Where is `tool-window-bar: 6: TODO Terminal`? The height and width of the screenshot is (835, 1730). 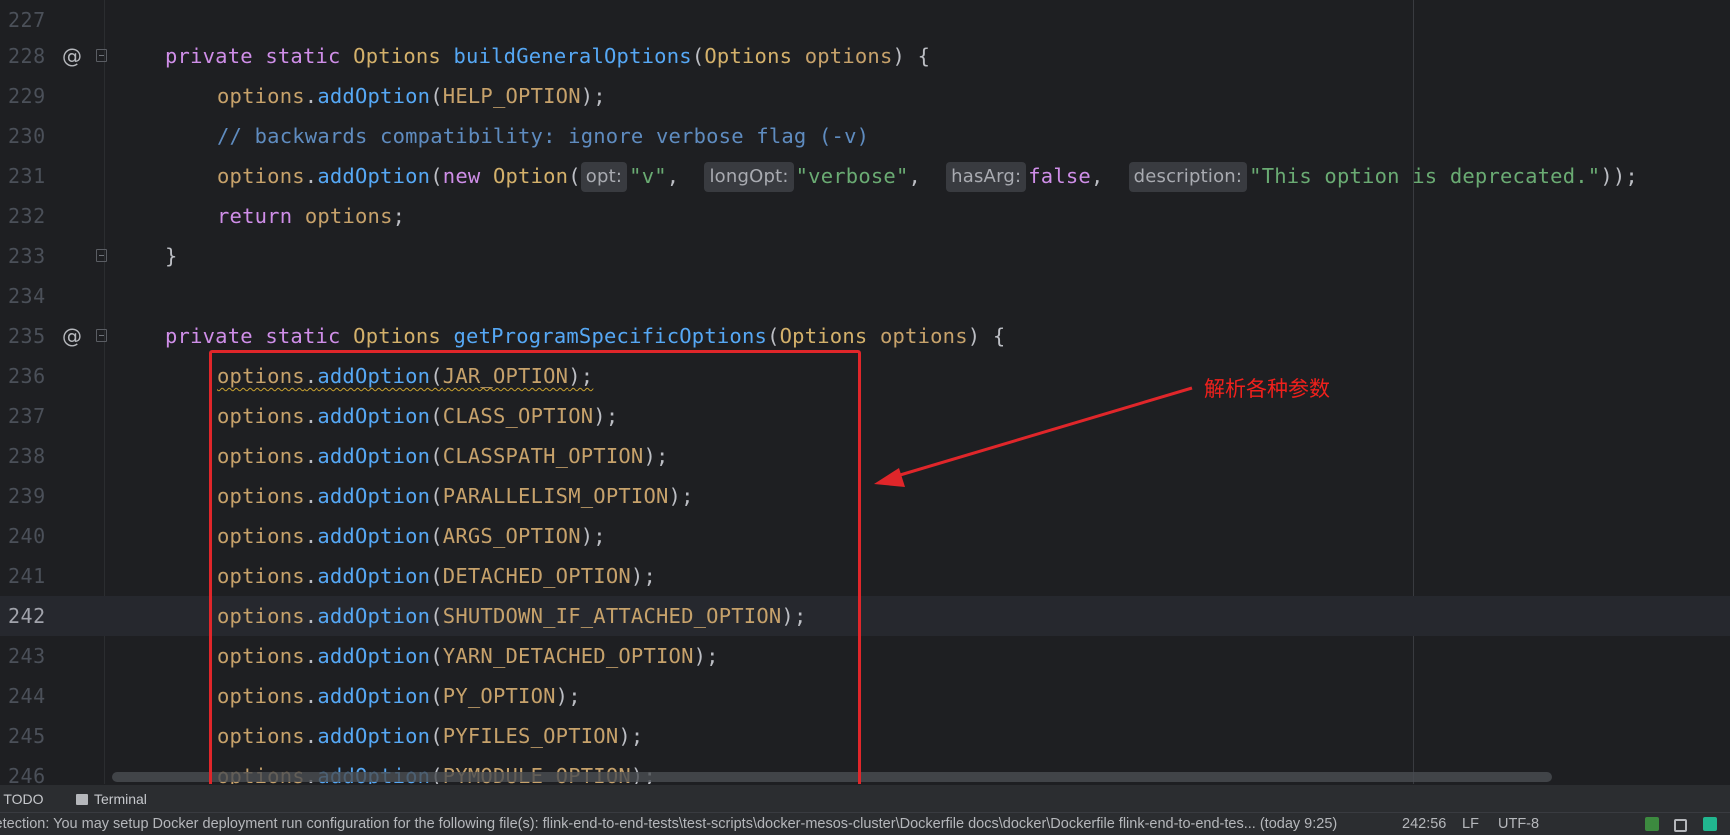 tool-window-bar: 6: TODO Terminal is located at coordinates (865, 798).